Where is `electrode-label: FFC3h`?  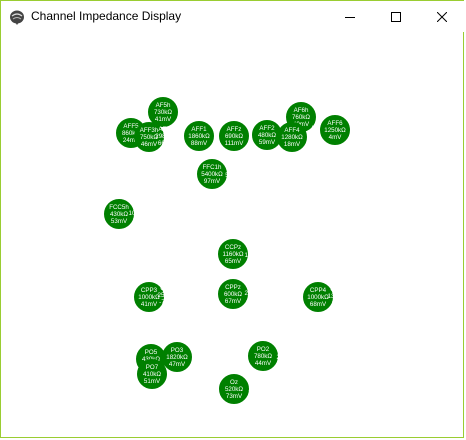
electrode-label: FFC3h is located at coordinates (171, 166).